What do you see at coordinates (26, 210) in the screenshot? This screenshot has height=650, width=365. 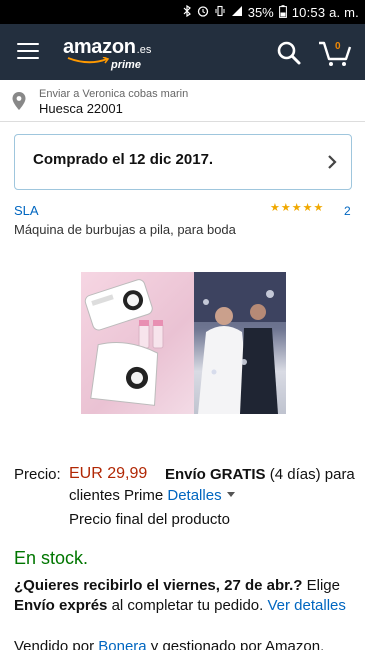 I see `brand-link: SLA` at bounding box center [26, 210].